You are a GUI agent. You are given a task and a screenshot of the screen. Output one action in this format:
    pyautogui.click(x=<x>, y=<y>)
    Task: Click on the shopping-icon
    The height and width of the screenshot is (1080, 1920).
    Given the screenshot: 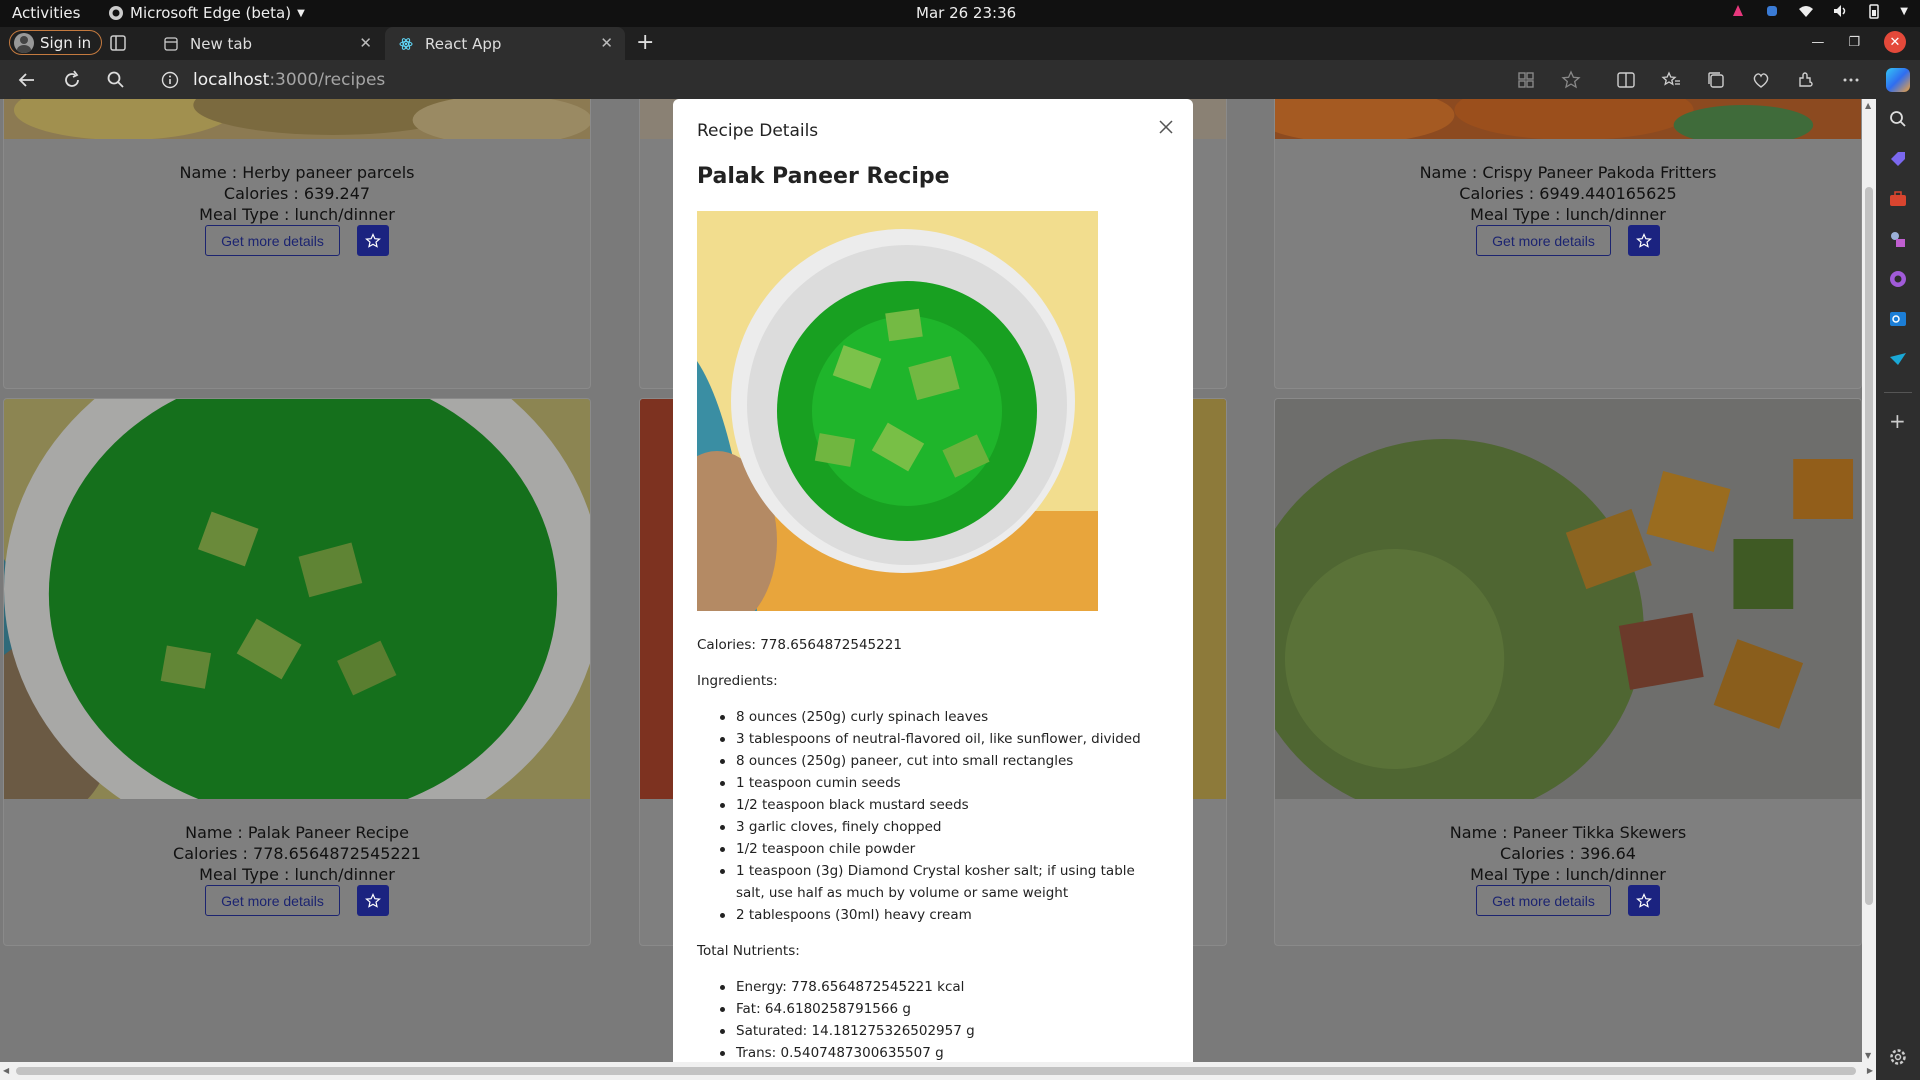 What is the action you would take?
    pyautogui.click(x=1898, y=159)
    